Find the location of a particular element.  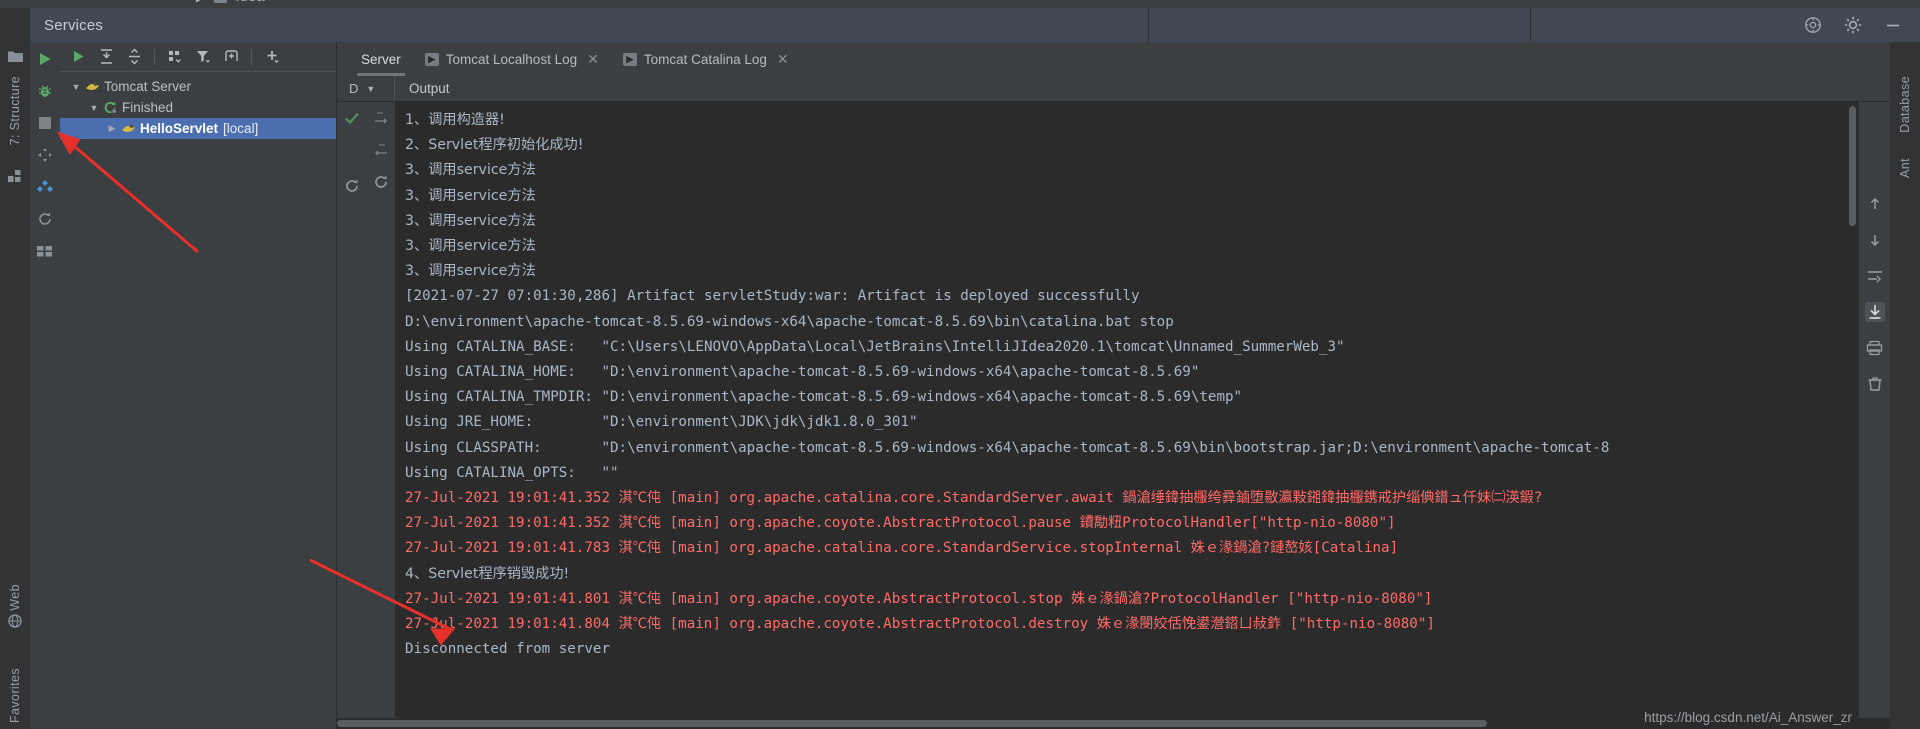

output-label: Output is located at coordinates (429, 88).